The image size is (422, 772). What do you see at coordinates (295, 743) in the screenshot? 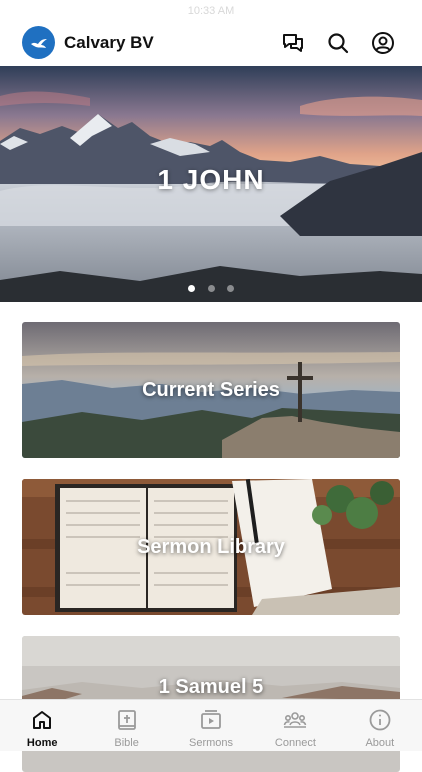
I see `tab-connect-label: Connect` at bounding box center [295, 743].